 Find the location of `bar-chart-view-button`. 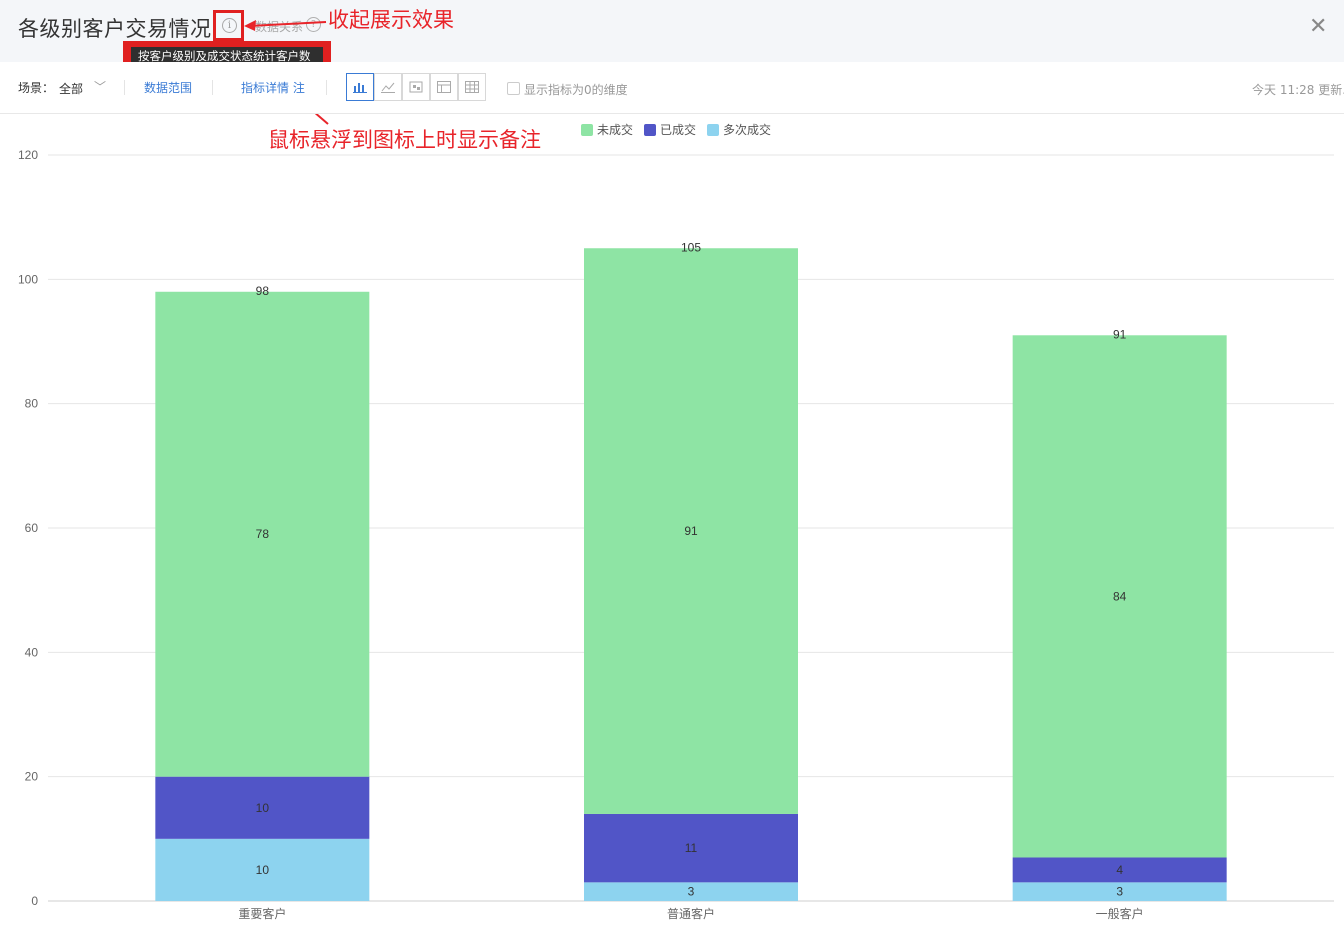

bar-chart-view-button is located at coordinates (360, 87).